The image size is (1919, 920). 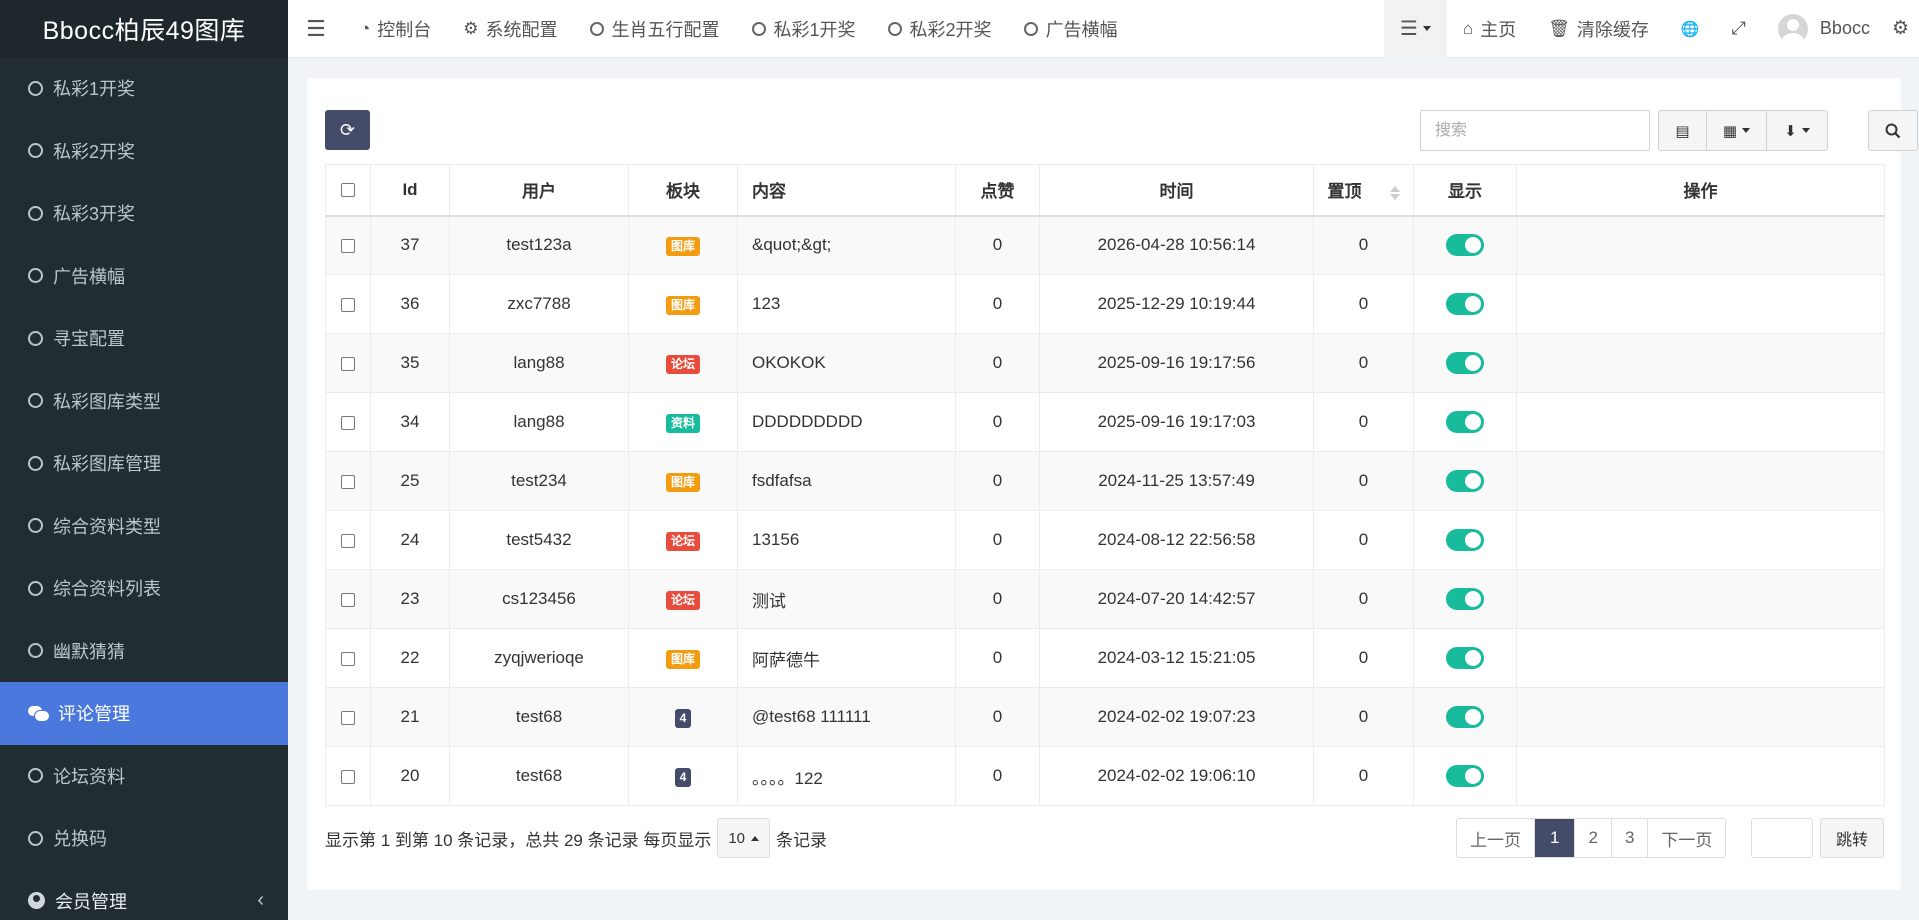 What do you see at coordinates (655, 29) in the screenshot?
I see `top-tab: 生肖五行配置` at bounding box center [655, 29].